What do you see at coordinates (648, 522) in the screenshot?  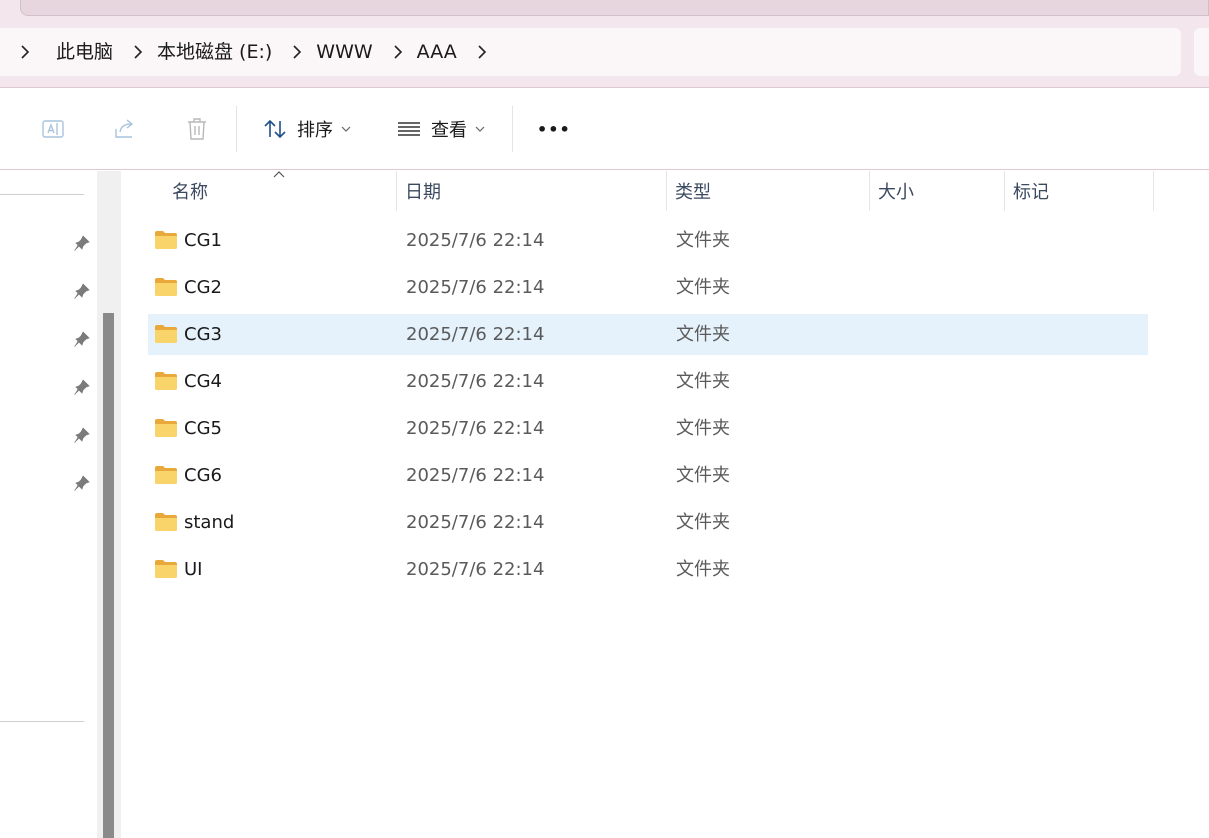 I see `file-row: stand 2025/7/6 22:14 文件夹` at bounding box center [648, 522].